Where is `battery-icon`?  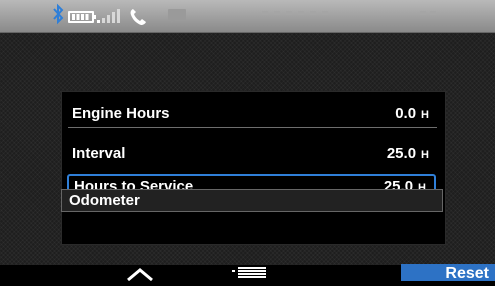
battery-icon is located at coordinates (82, 17).